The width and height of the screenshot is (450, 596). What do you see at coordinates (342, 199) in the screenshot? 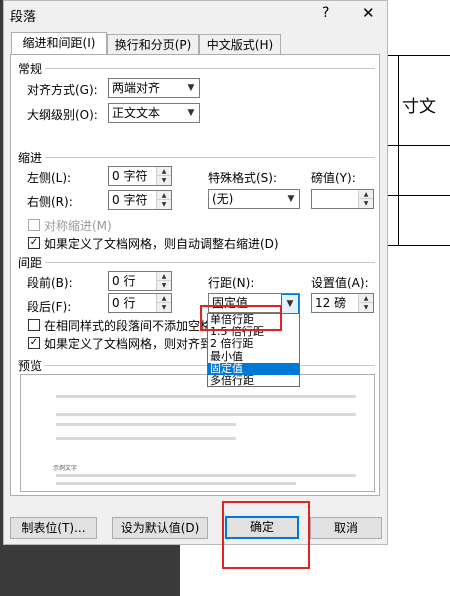
I see `indent-by-spinner: ▲ ▼` at bounding box center [342, 199].